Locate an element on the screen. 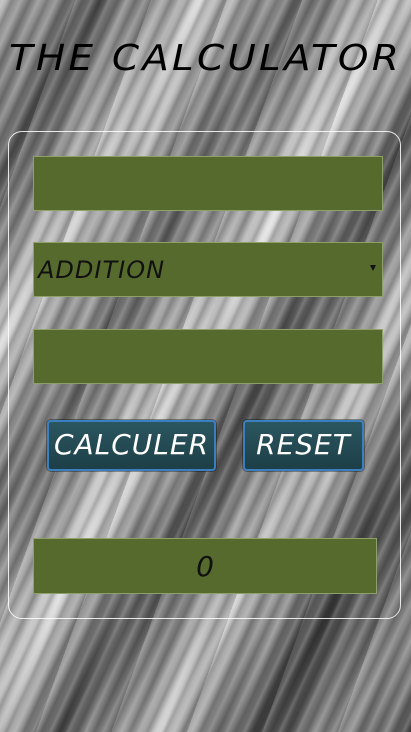 This screenshot has height=732, width=411. dropdown-arrow-icon is located at coordinates (373, 268).